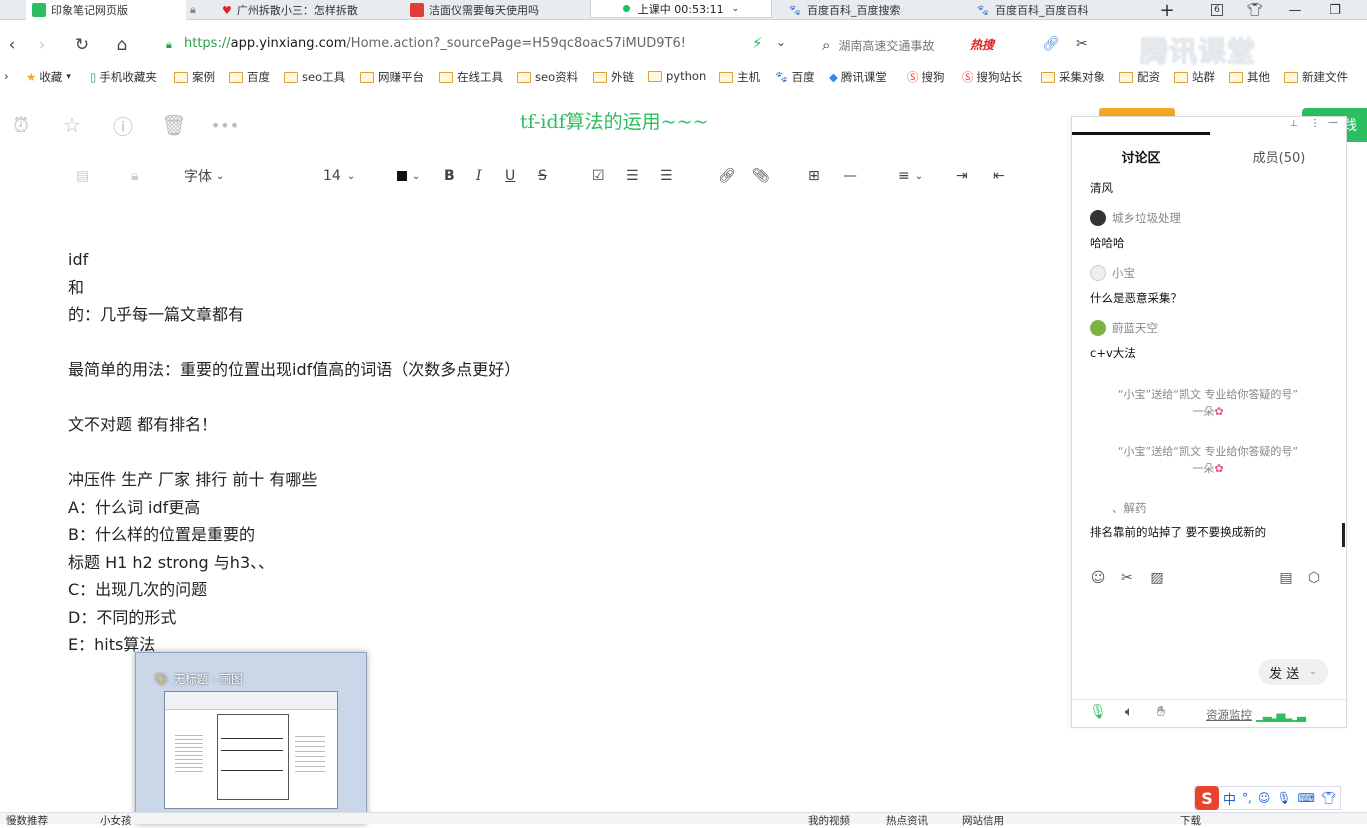 This screenshot has width=1367, height=828. Describe the element at coordinates (296, 10) in the screenshot. I see `tab-news: ♥ 广州拆散小三：怎样拆散` at that location.